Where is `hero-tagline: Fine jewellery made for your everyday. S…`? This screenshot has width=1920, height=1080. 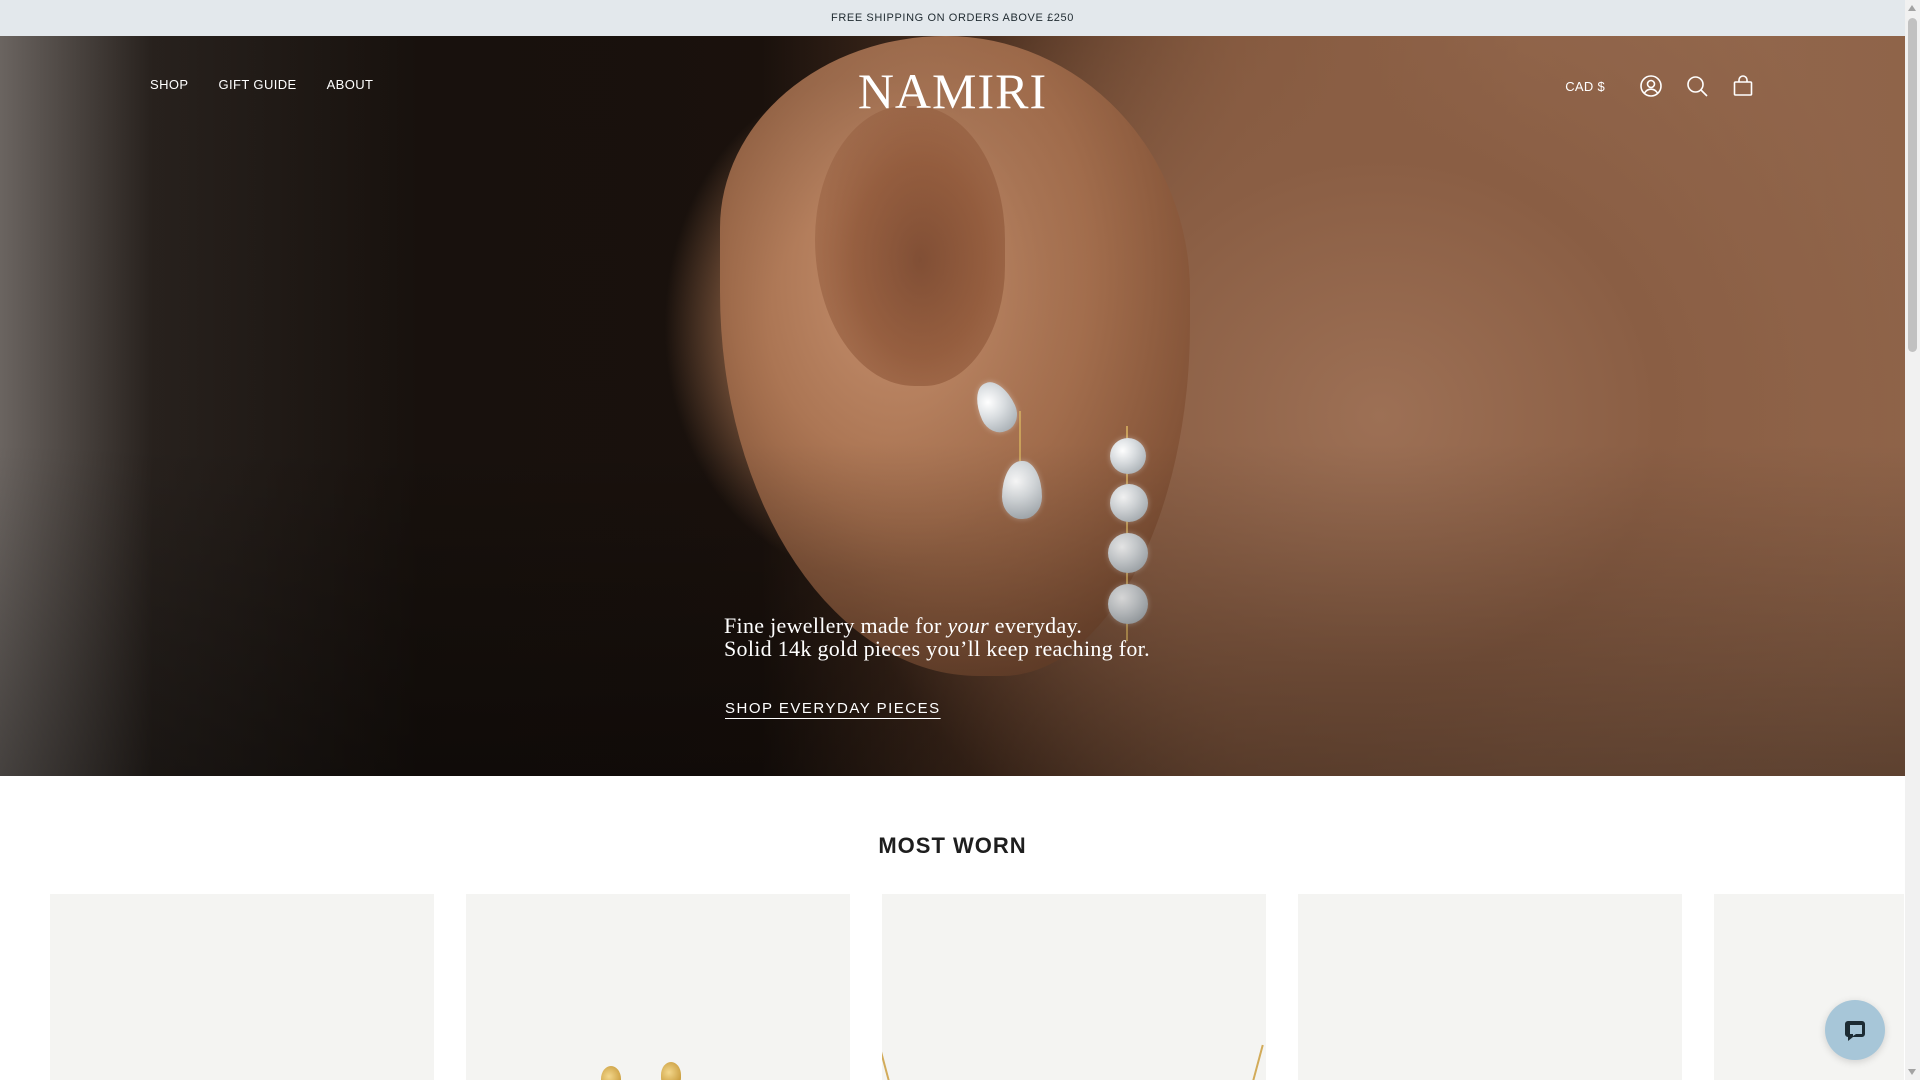 hero-tagline: Fine jewellery made for your everyday. S… is located at coordinates (937, 637).